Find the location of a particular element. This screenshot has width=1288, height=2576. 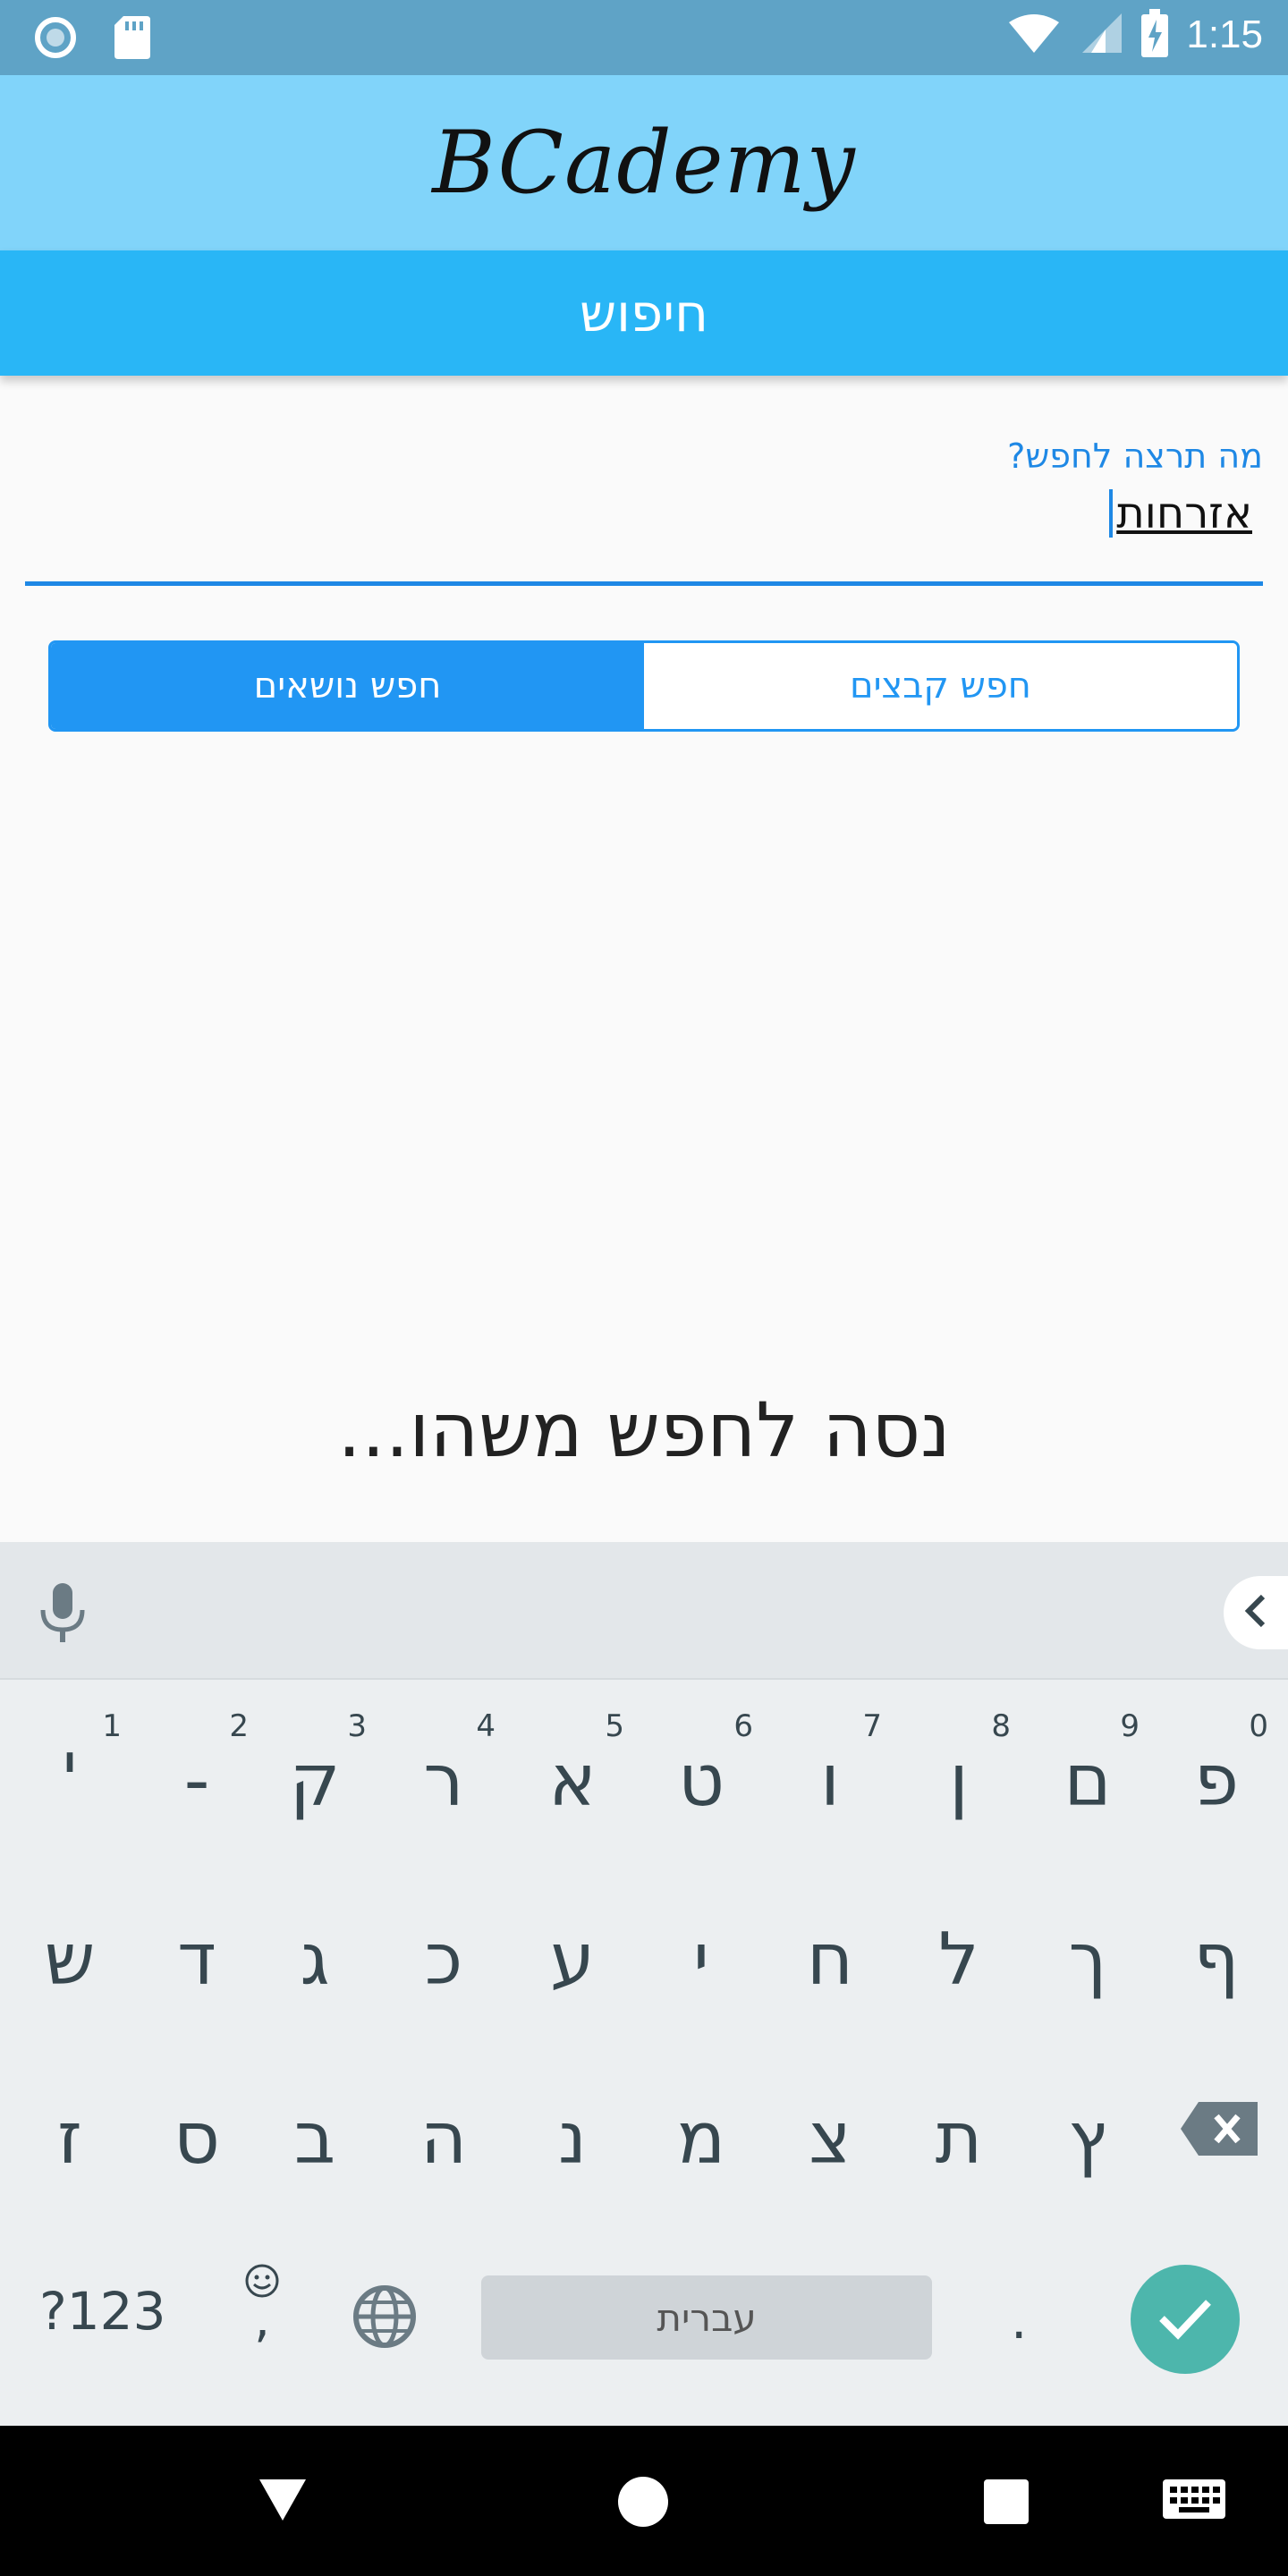

key-letter: ר4 is located at coordinates (443, 1779).